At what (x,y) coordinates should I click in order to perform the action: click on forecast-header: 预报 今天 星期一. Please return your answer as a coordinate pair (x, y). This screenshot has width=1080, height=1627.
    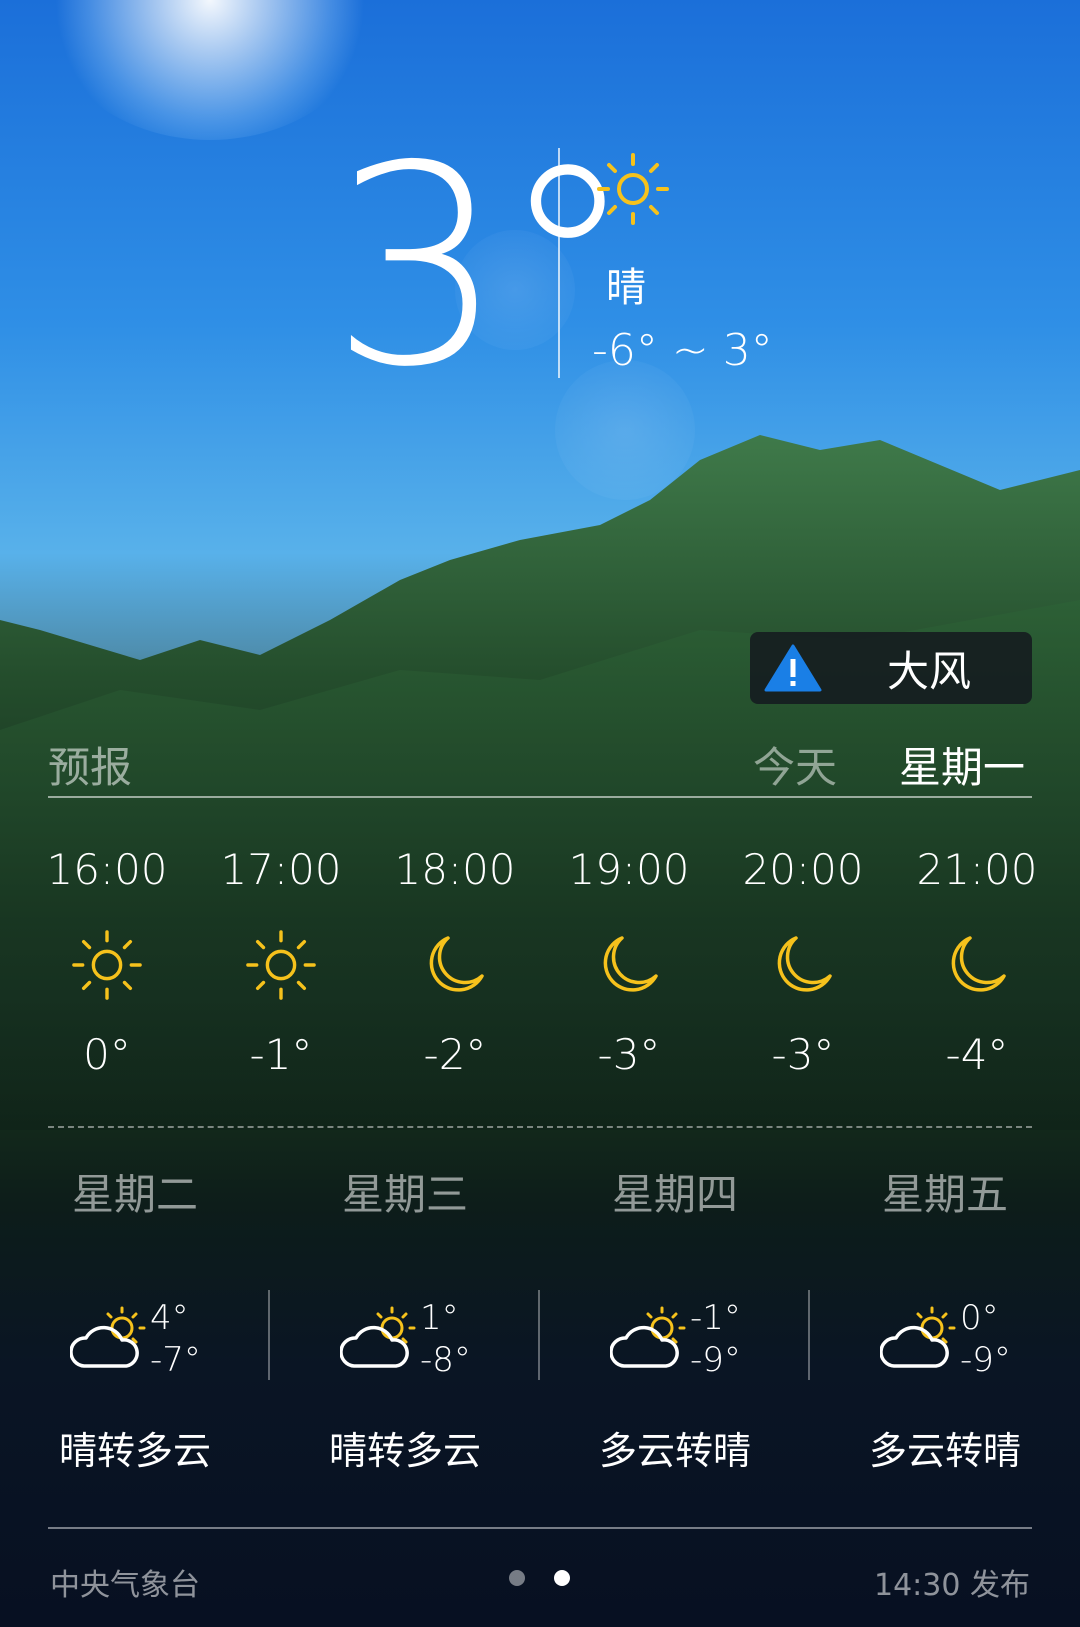
    Looking at the image, I should click on (540, 764).